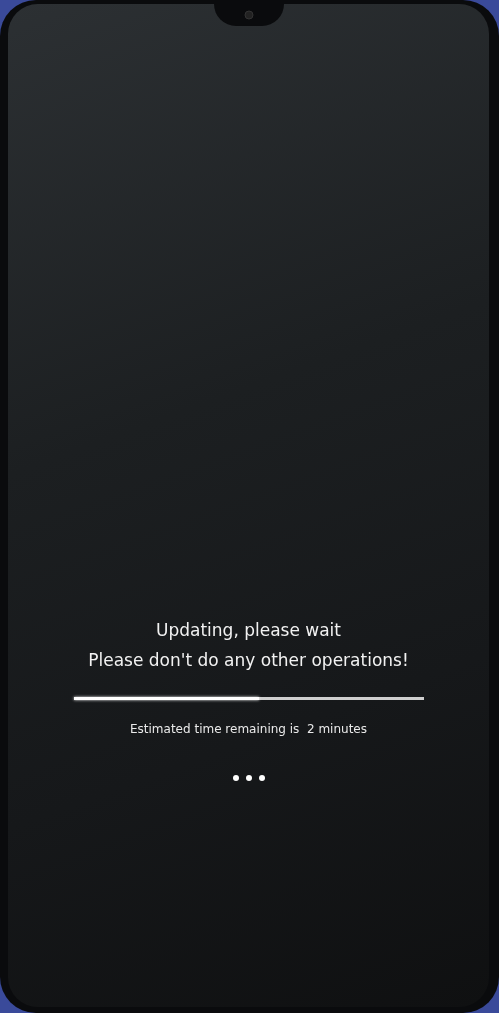  Describe the element at coordinates (248, 778) in the screenshot. I see `loading-dots-icon` at that location.